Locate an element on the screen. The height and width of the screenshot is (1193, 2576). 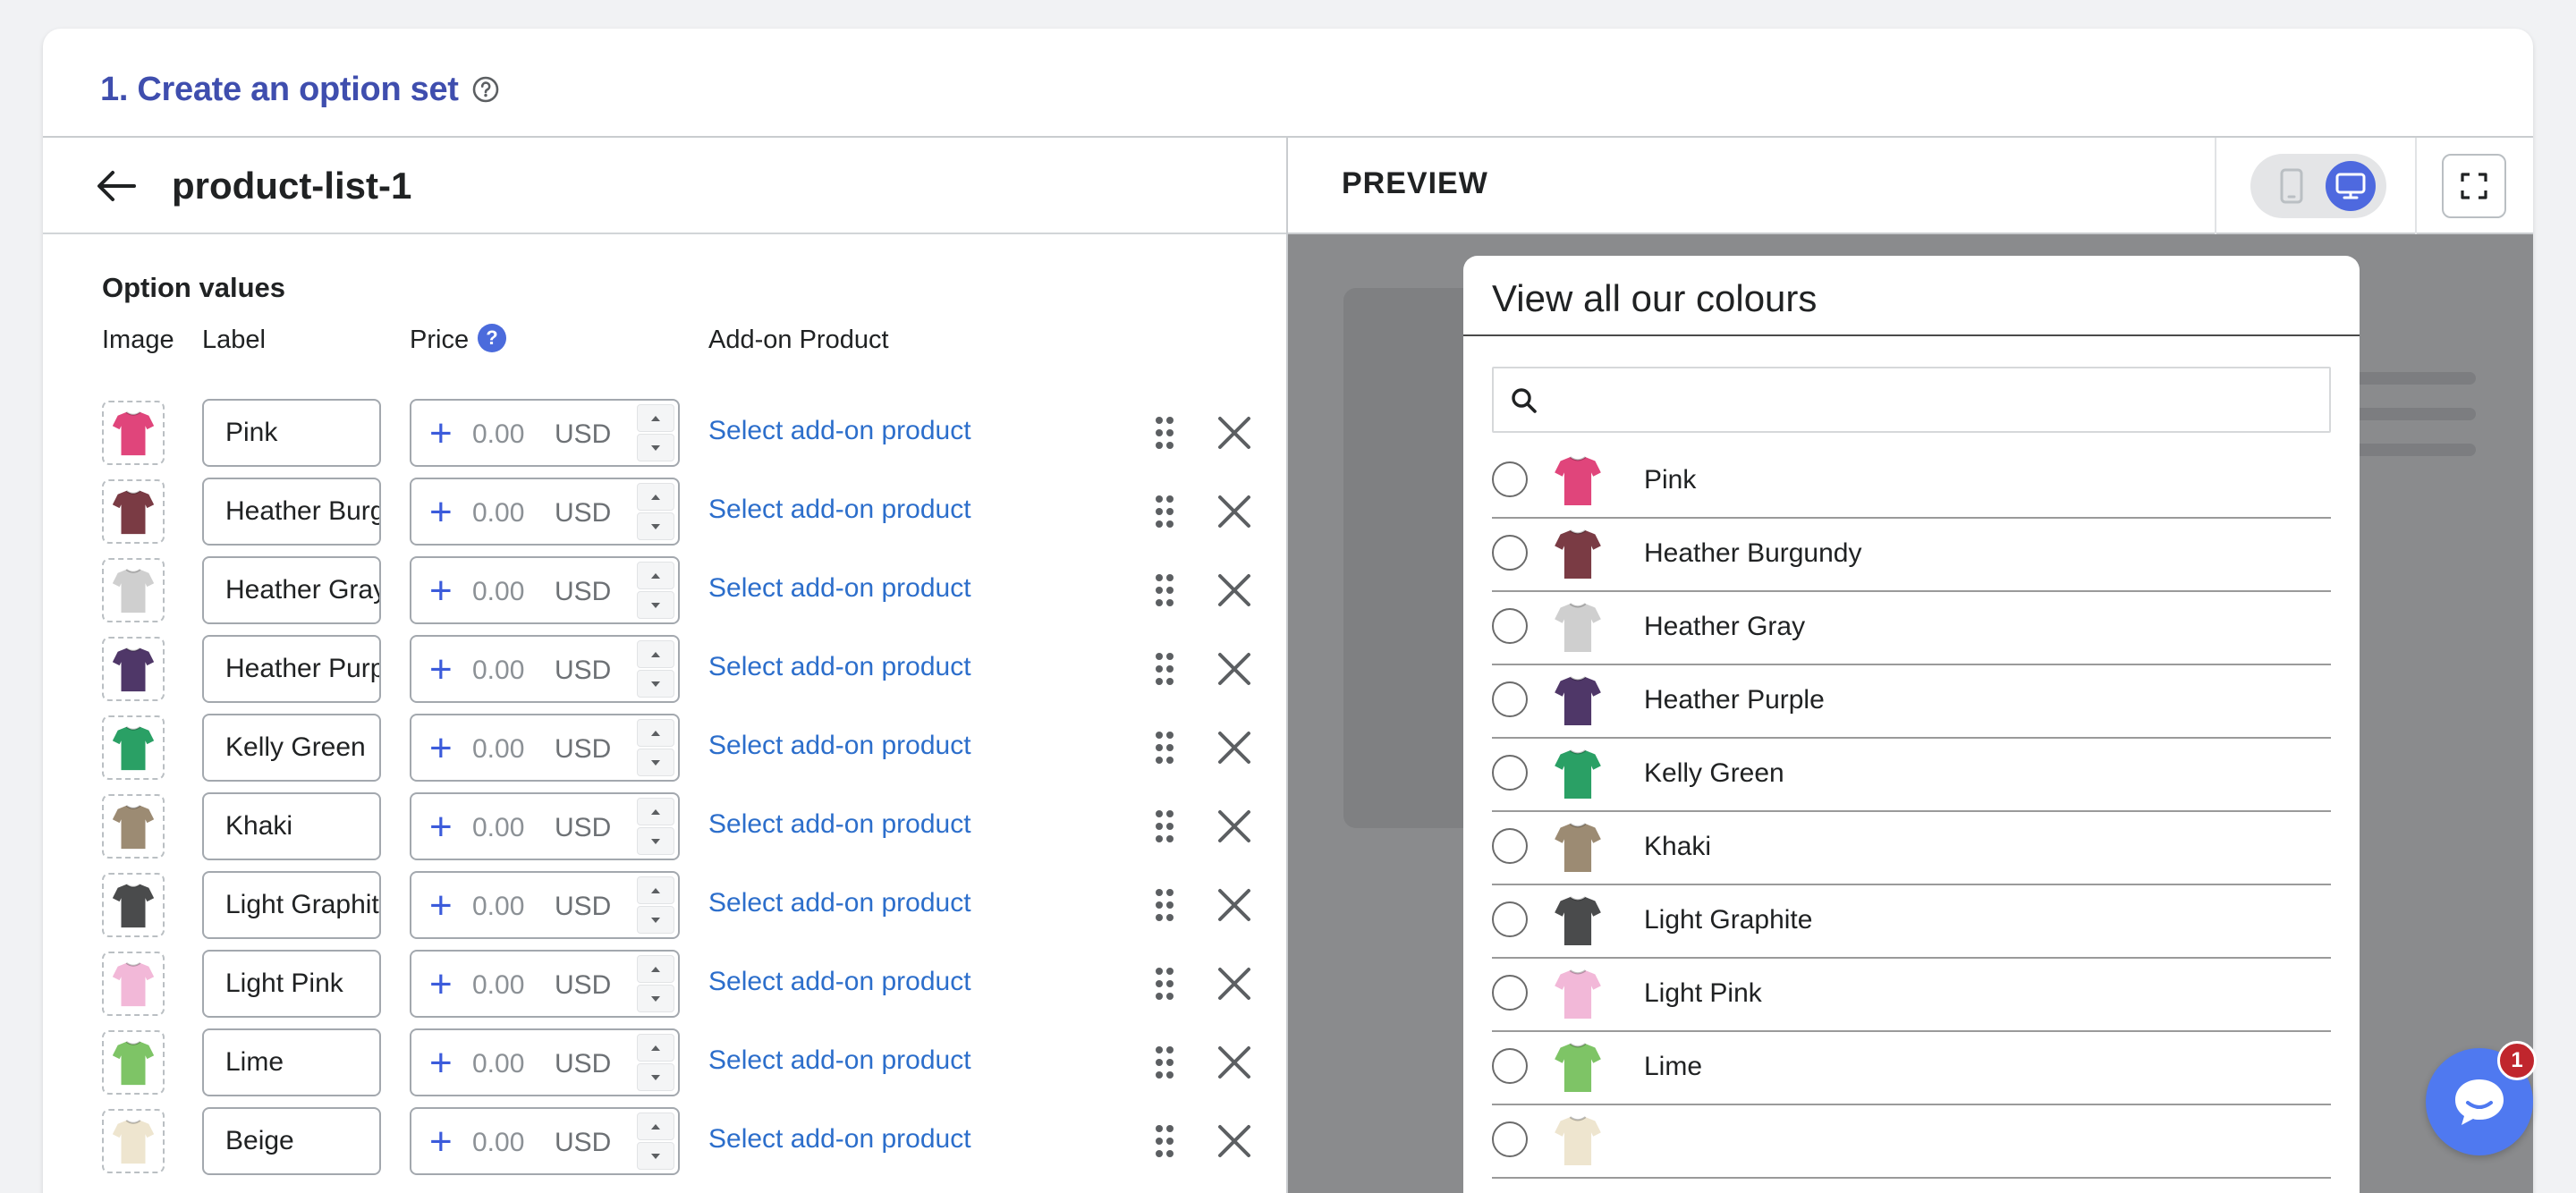
option-label-input: Heather Burgundy is located at coordinates (291, 512).